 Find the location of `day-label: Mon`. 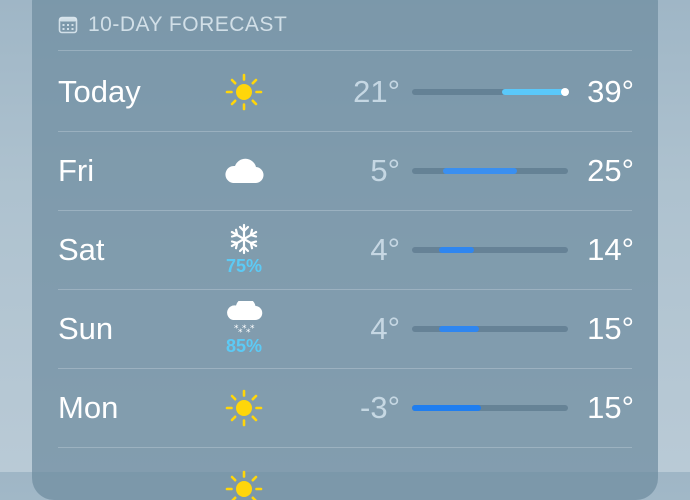

day-label: Mon is located at coordinates (88, 407).